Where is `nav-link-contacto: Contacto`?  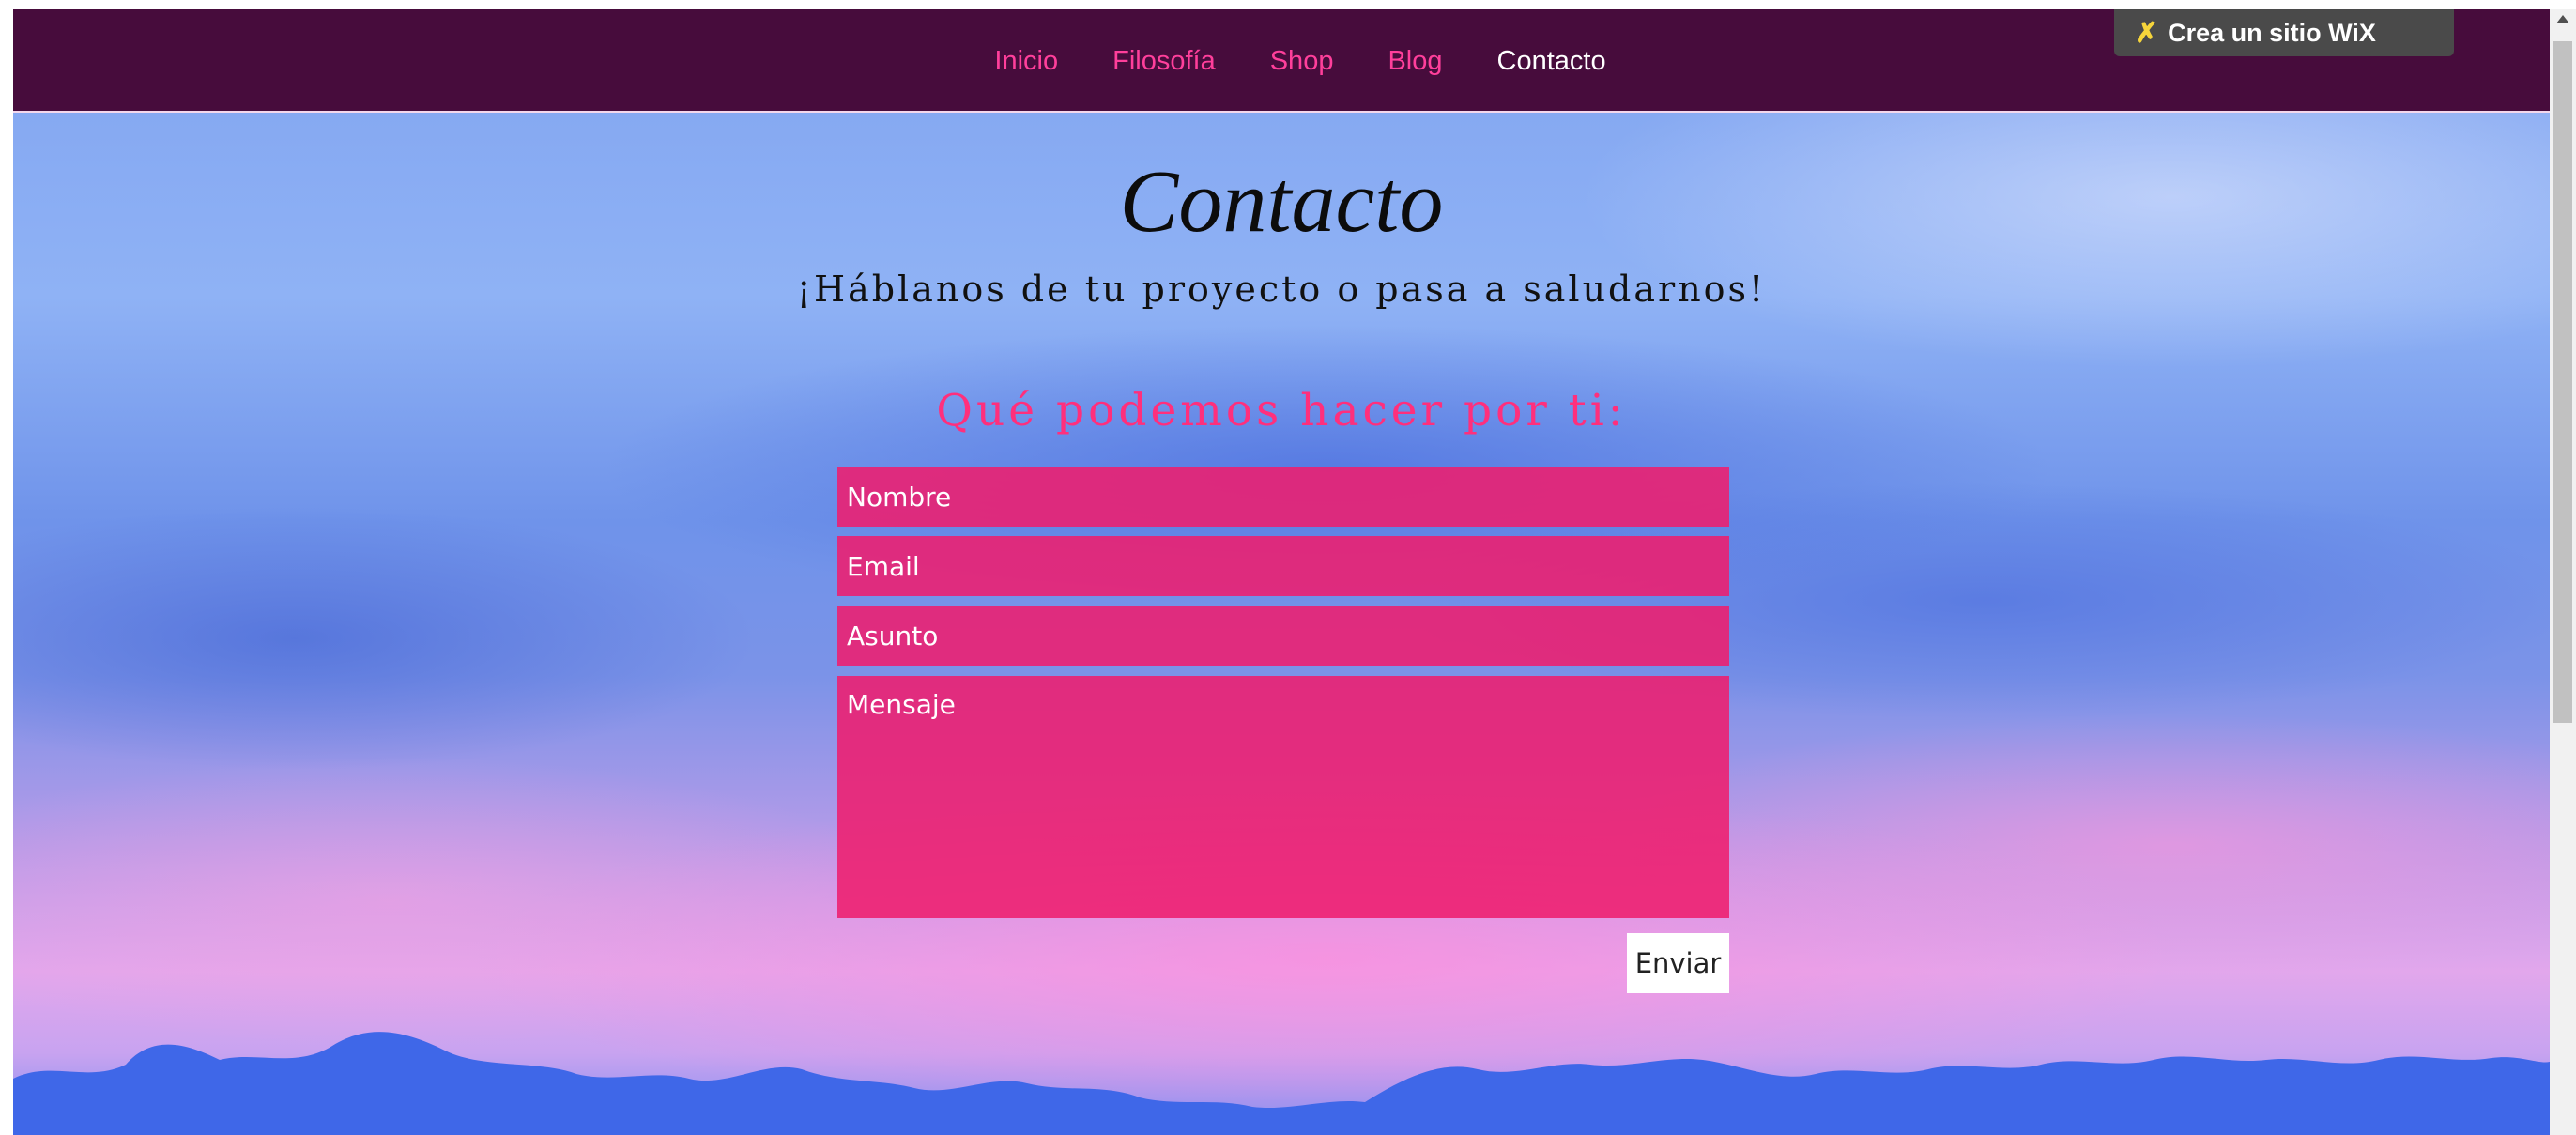
nav-link-contacto: Contacto is located at coordinates (1552, 61).